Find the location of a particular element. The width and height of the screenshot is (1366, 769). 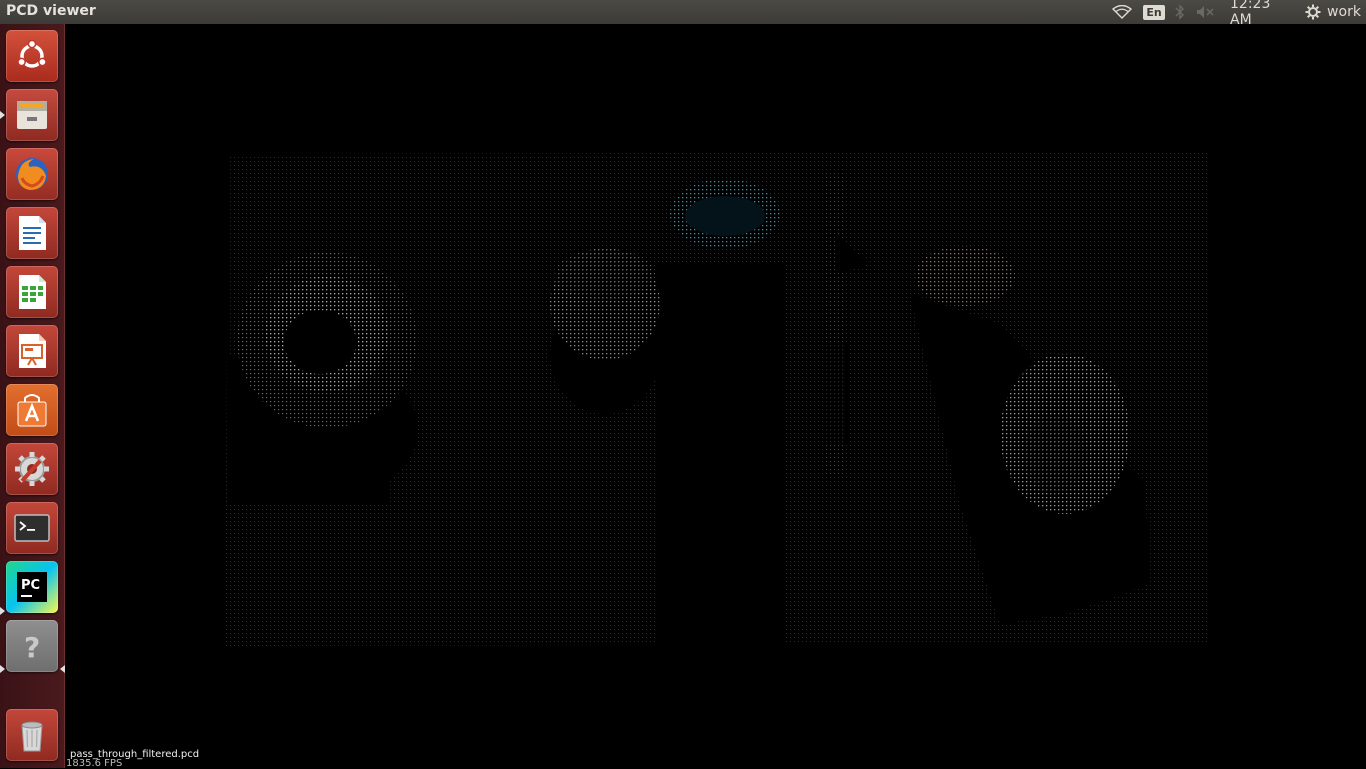

window-title: PCD viewer is located at coordinates (51, 11).